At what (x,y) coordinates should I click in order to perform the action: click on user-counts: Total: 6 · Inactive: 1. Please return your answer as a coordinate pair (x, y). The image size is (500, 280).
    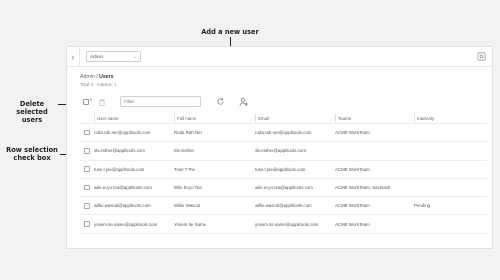
    Looking at the image, I should click on (98, 84).